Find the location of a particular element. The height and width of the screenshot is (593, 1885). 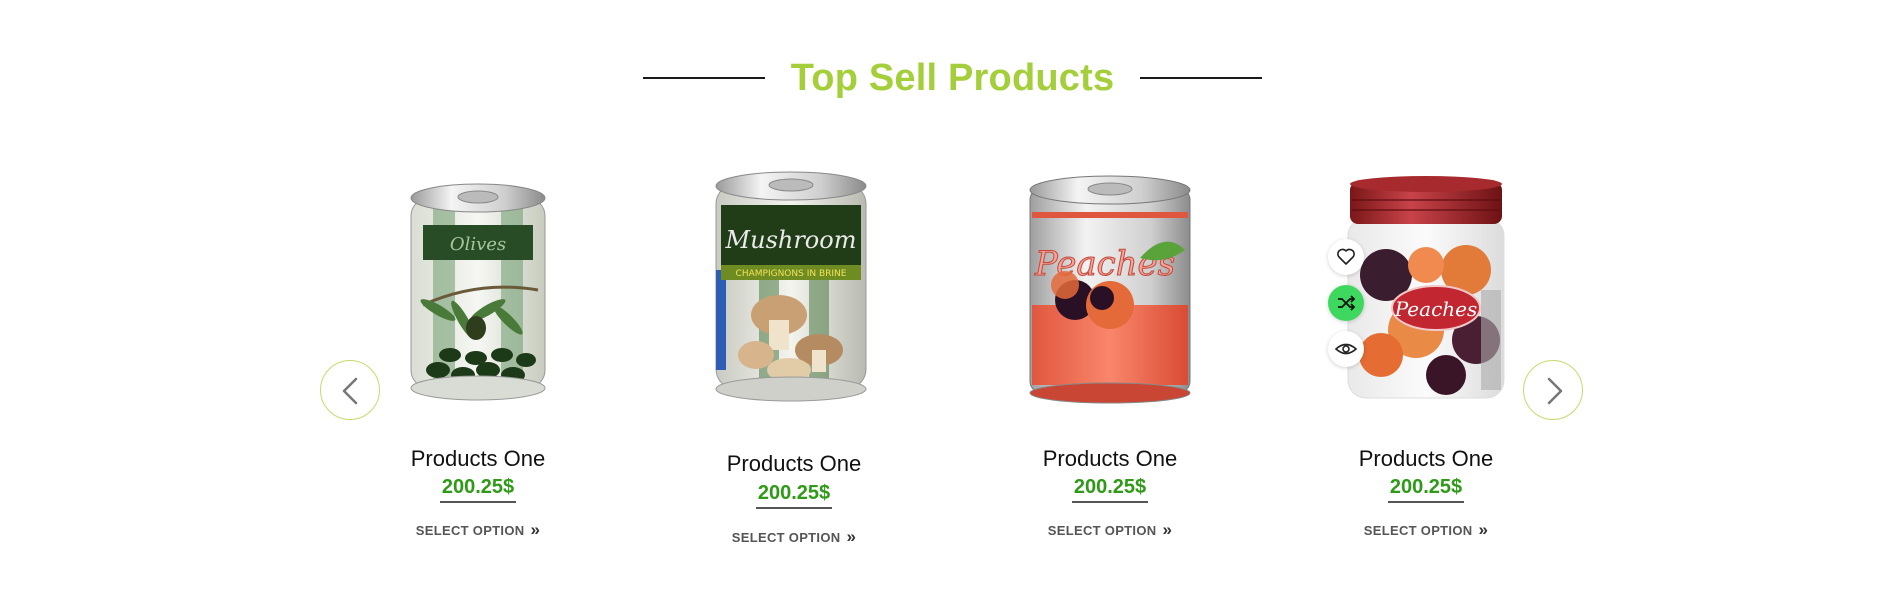

heading-divider-right is located at coordinates (1201, 78).